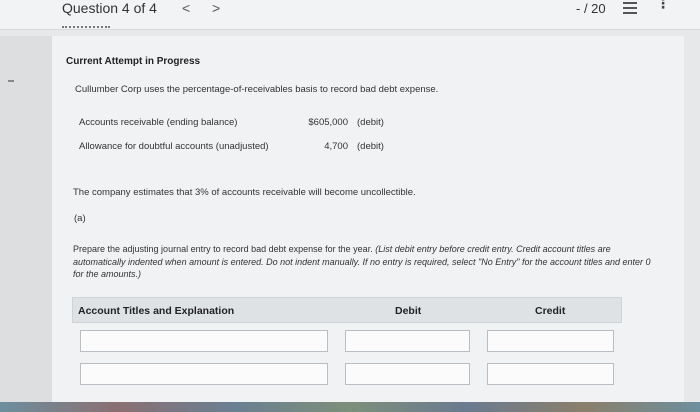 This screenshot has width=700, height=412. What do you see at coordinates (158, 122) in the screenshot?
I see `balance-label: Accounts receivable (ending balance)` at bounding box center [158, 122].